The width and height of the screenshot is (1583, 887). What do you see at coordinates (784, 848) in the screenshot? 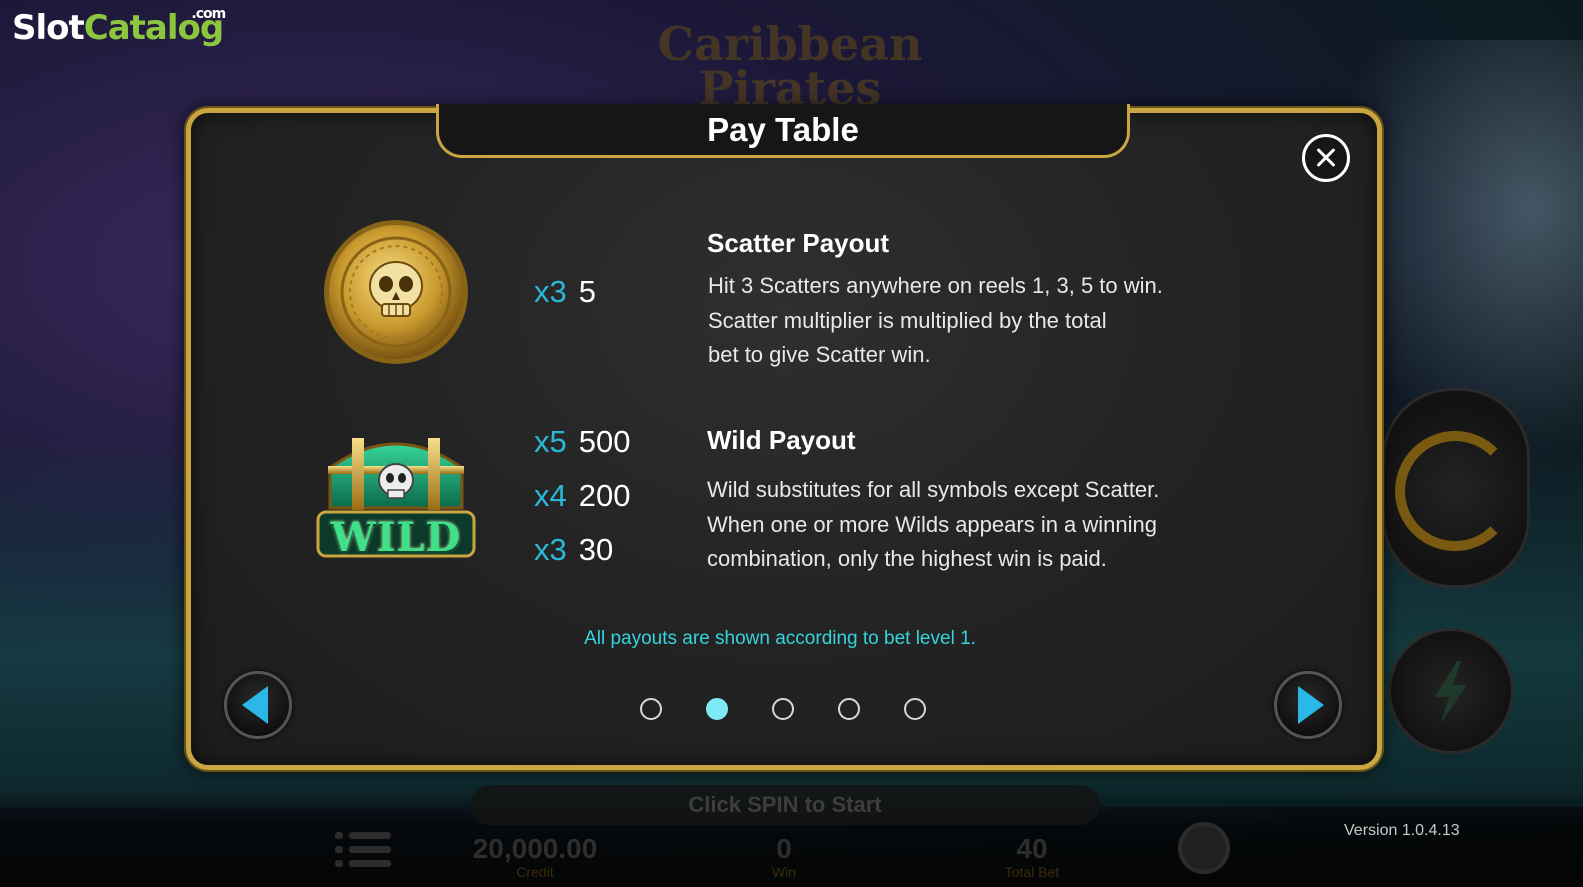
I see `win-value: 0` at bounding box center [784, 848].